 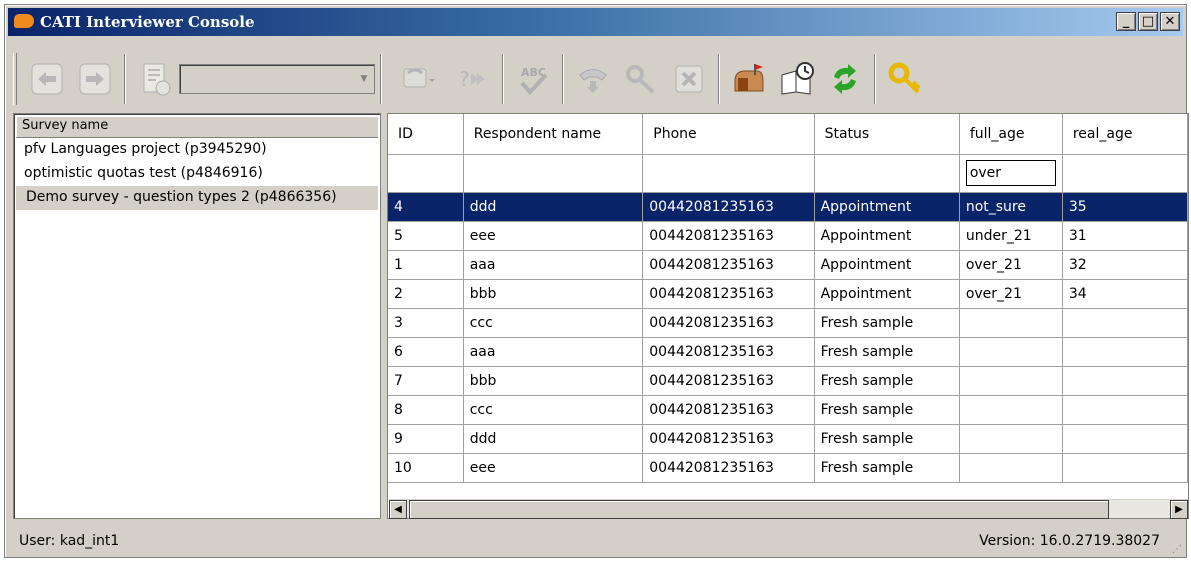 I want to click on table-row: 6 aaa 00442081235163 Fresh sample, so click(x=788, y=352).